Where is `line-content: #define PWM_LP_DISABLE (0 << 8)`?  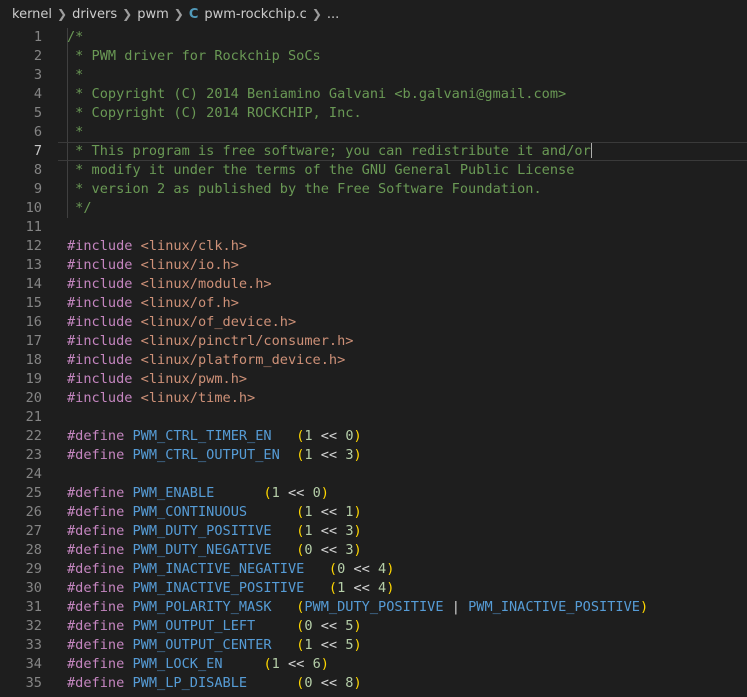 line-content: #define PWM_LP_DISABLE (0 << 8) is located at coordinates (214, 683).